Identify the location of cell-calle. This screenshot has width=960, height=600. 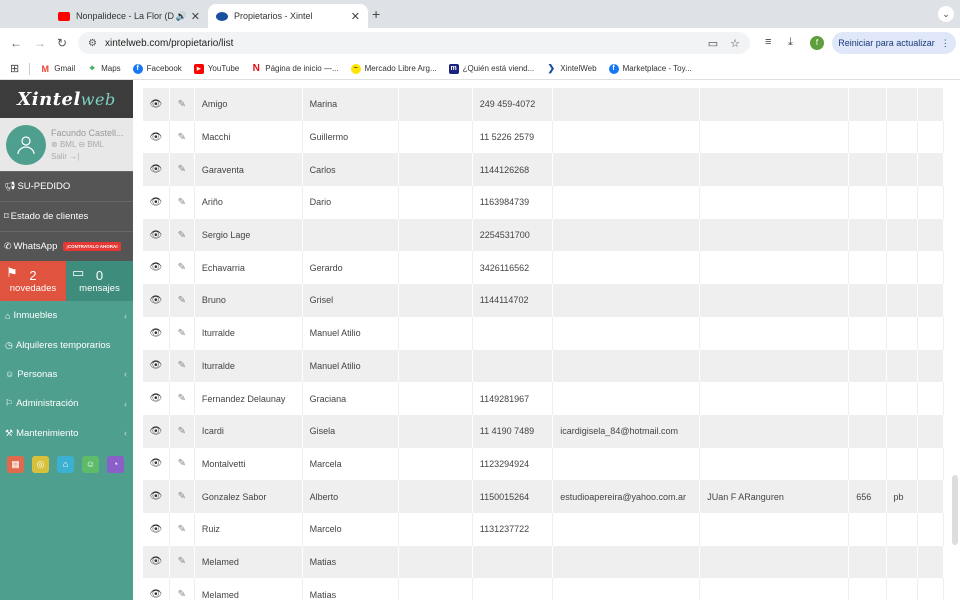
(774, 589).